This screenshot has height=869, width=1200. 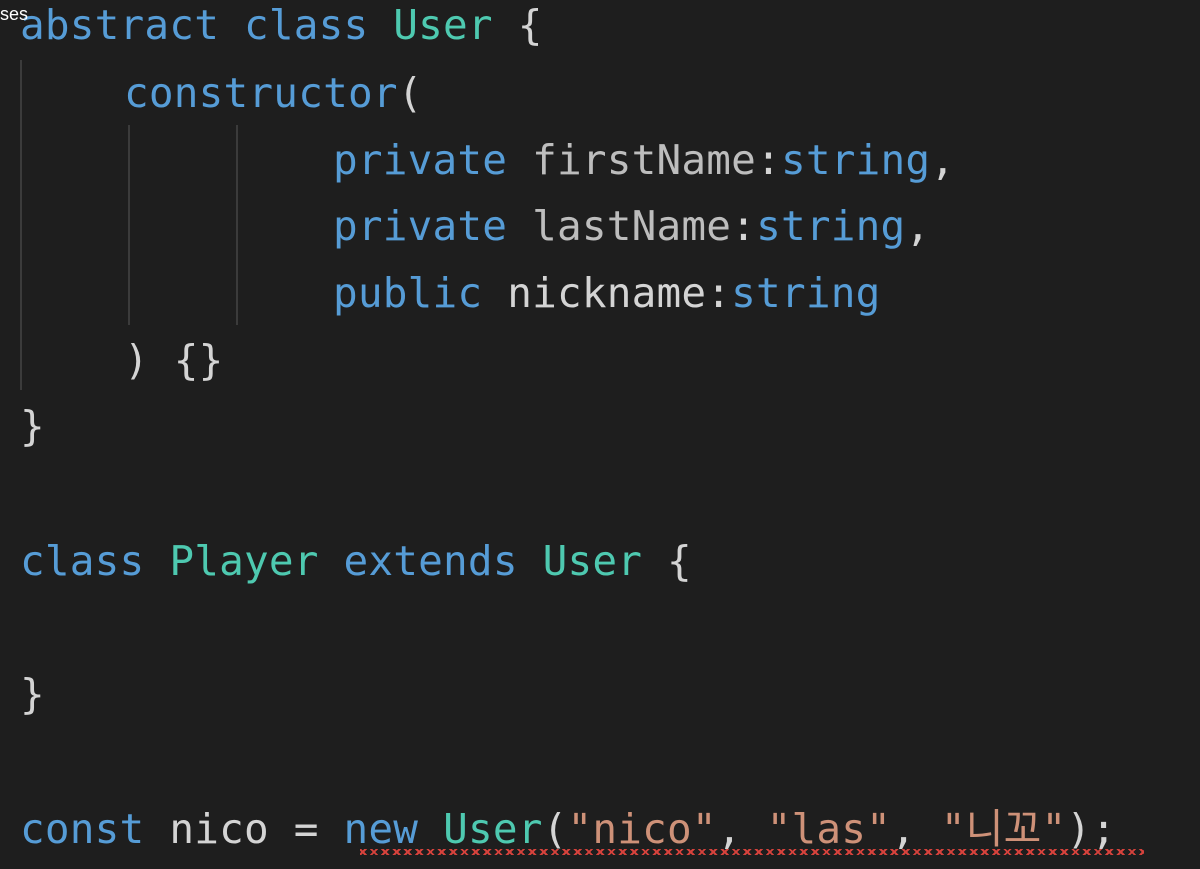 I want to click on code-line-5: public nickname:string, so click(x=606, y=293).